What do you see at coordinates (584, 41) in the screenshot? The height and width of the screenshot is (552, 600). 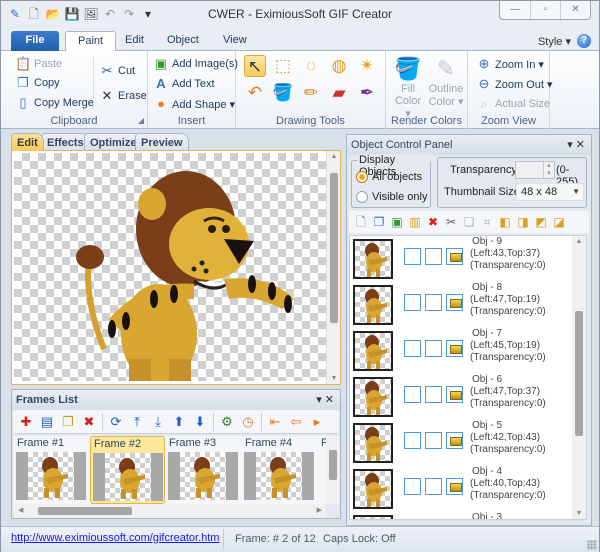 I see `help-icon: ?` at bounding box center [584, 41].